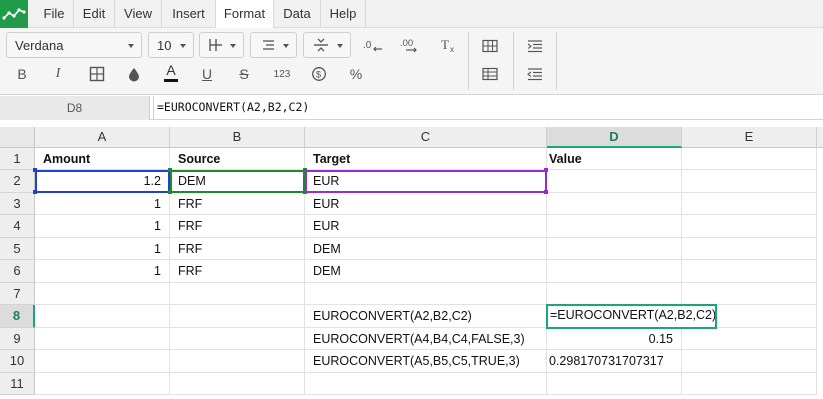 This screenshot has width=823, height=399. Describe the element at coordinates (17, 137) in the screenshot. I see `select-all-corner` at that location.